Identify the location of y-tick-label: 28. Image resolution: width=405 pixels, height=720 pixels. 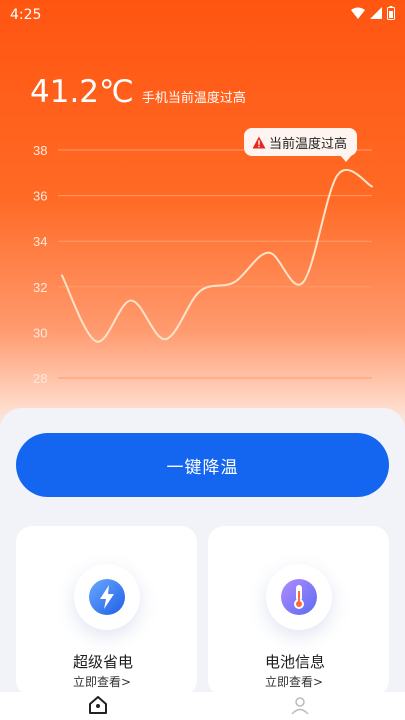
(40, 378).